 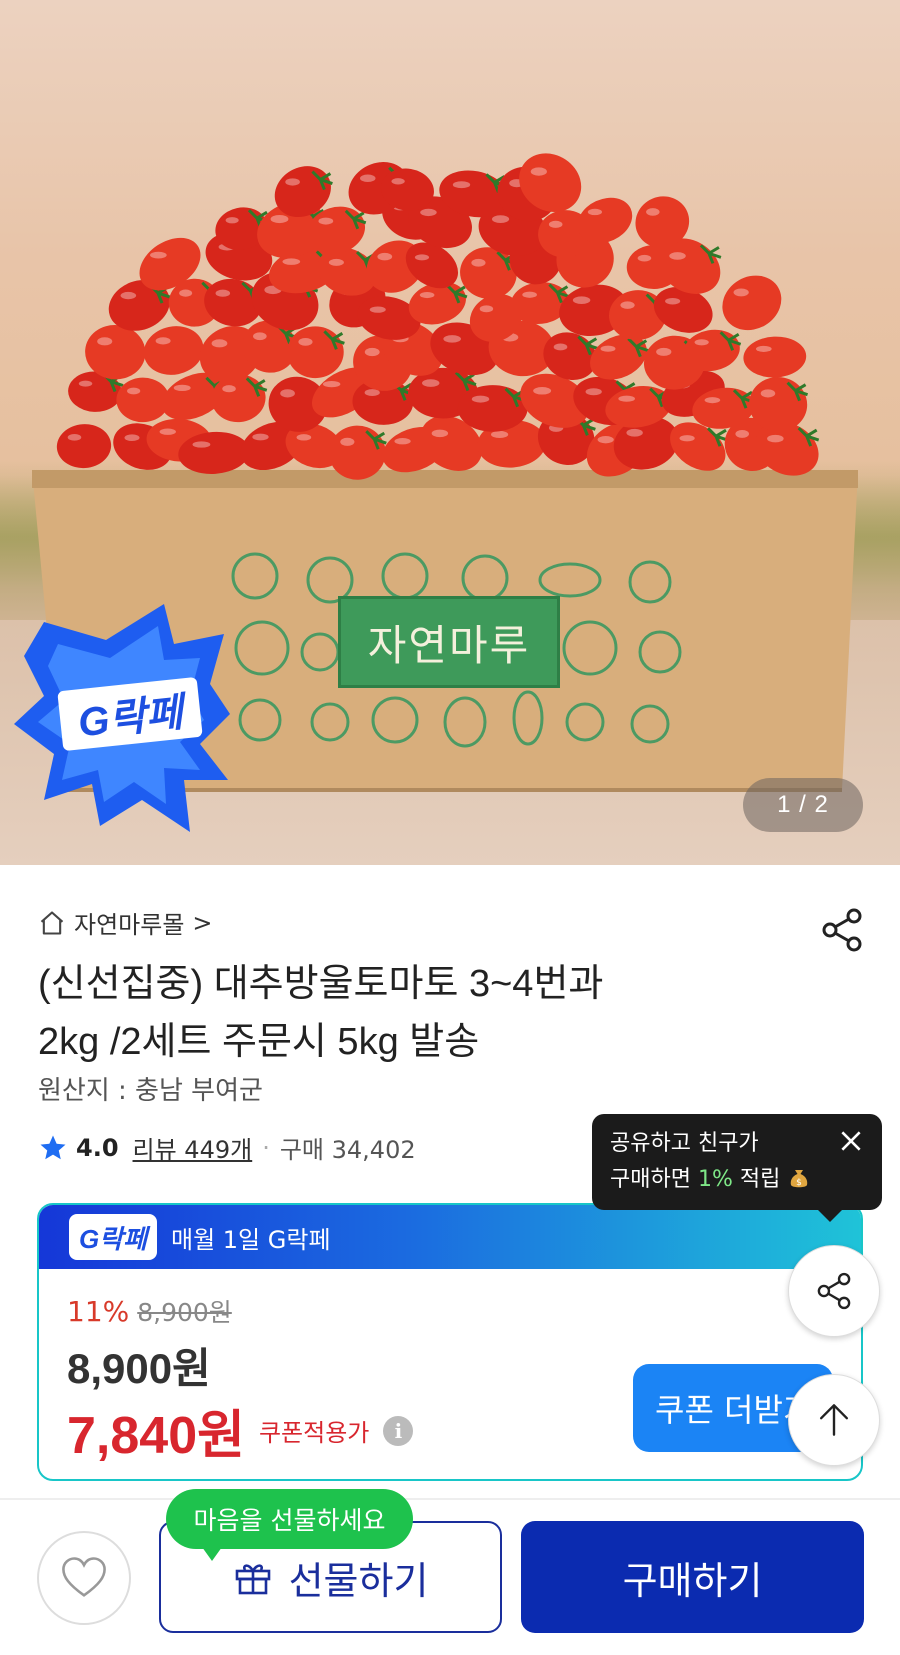 What do you see at coordinates (193, 1147) in the screenshot?
I see `reviews-link: 리뷰 449개` at bounding box center [193, 1147].